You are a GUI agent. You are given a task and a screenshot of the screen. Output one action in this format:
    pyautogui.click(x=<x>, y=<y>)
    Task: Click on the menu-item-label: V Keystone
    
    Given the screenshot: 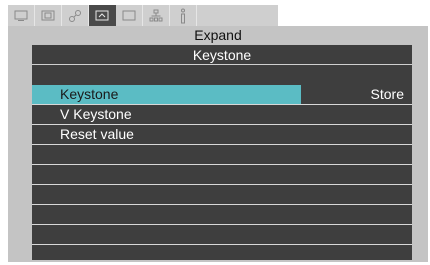 What is the action you would take?
    pyautogui.click(x=96, y=114)
    